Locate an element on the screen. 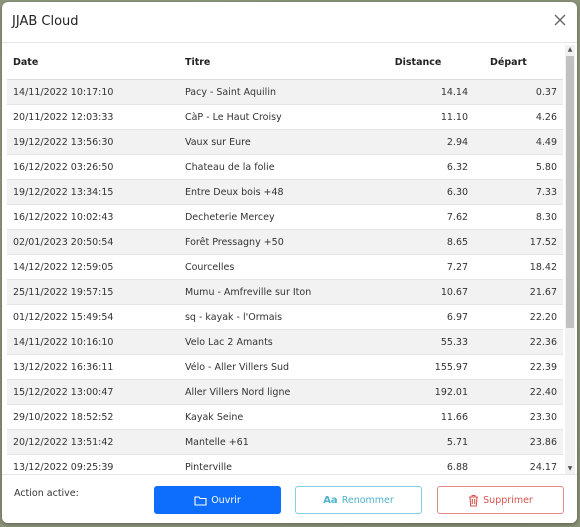 Image resolution: width=580 pixels, height=527 pixels. column-header-date: Date is located at coordinates (93, 62).